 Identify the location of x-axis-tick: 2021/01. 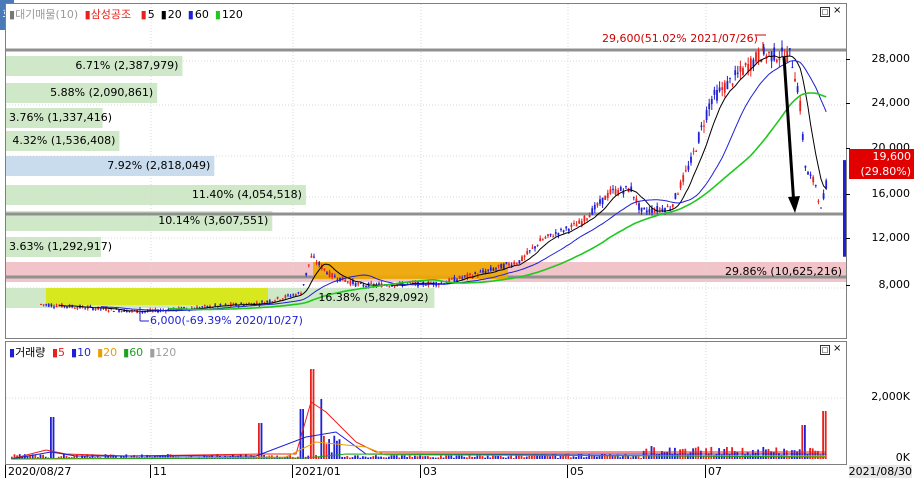
(316, 471).